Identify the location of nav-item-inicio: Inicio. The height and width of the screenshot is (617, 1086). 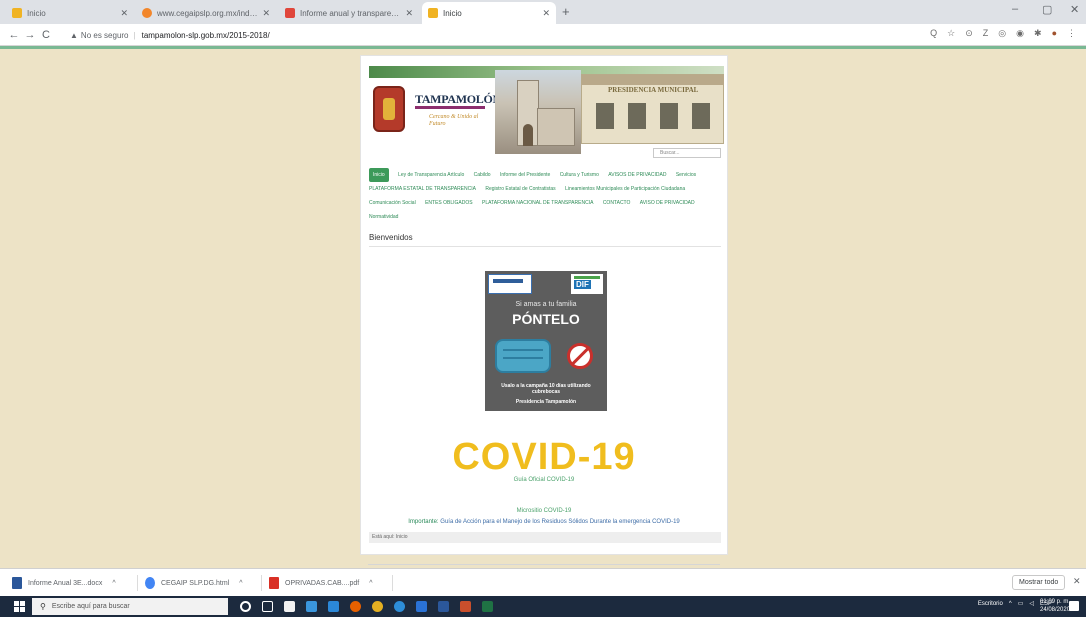
(379, 175).